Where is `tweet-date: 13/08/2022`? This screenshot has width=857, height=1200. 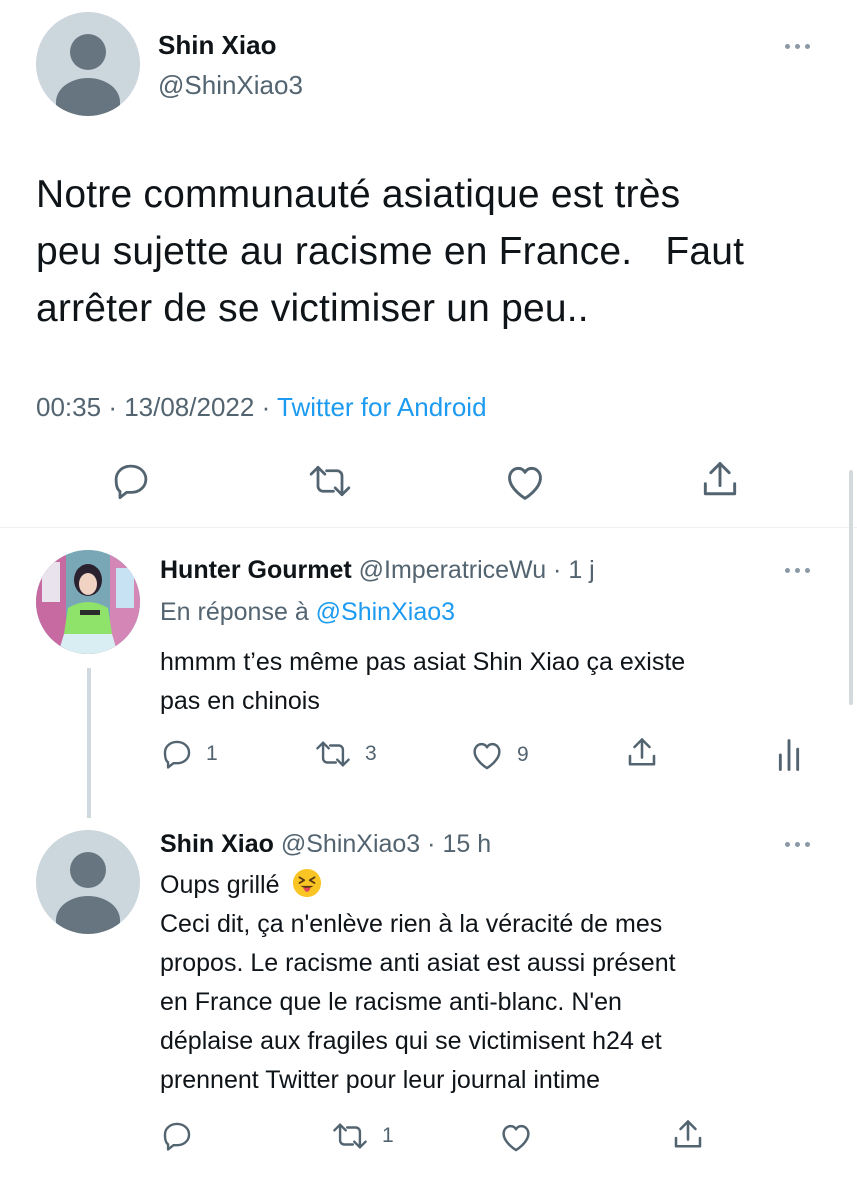
tweet-date: 13/08/2022 is located at coordinates (189, 407).